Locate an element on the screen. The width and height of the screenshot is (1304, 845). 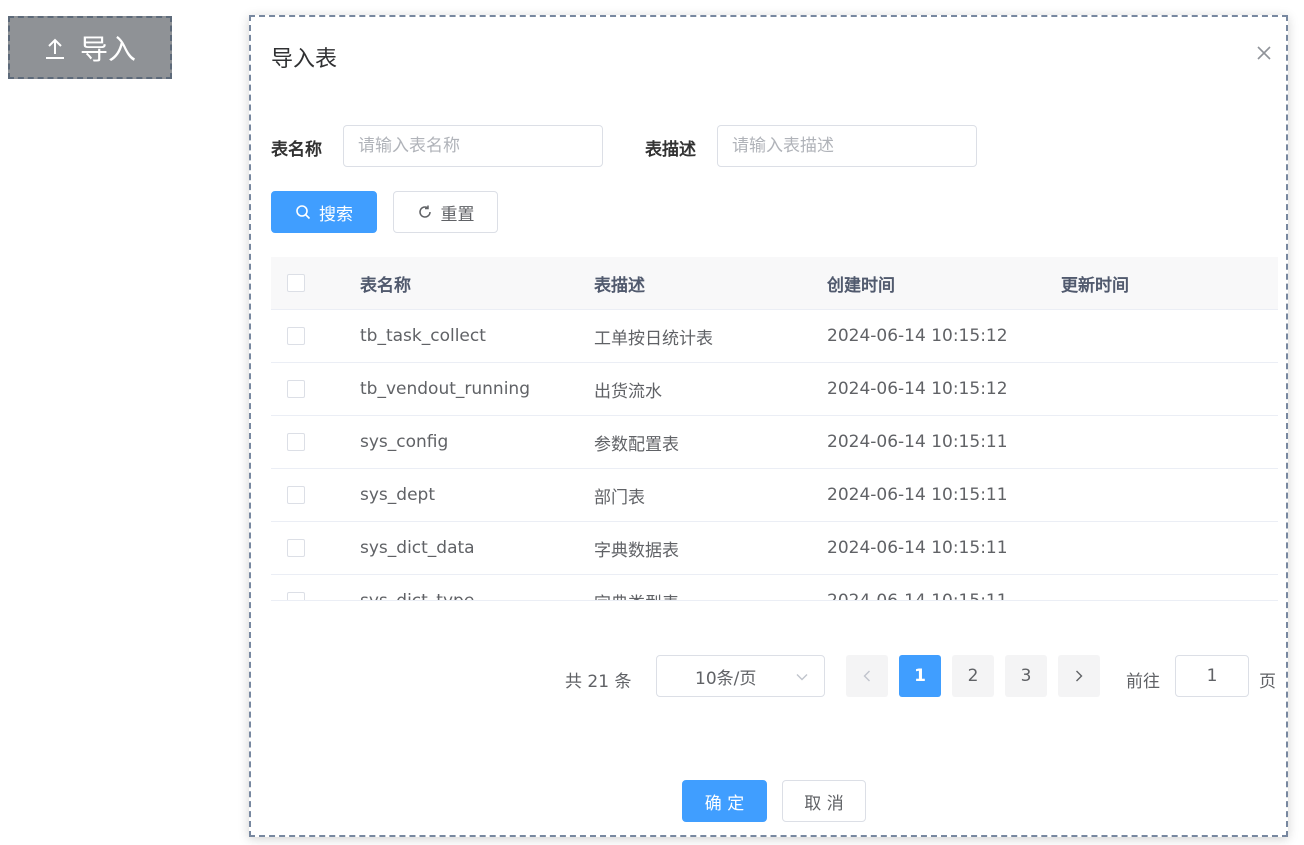
table-desc-input is located at coordinates (847, 146).